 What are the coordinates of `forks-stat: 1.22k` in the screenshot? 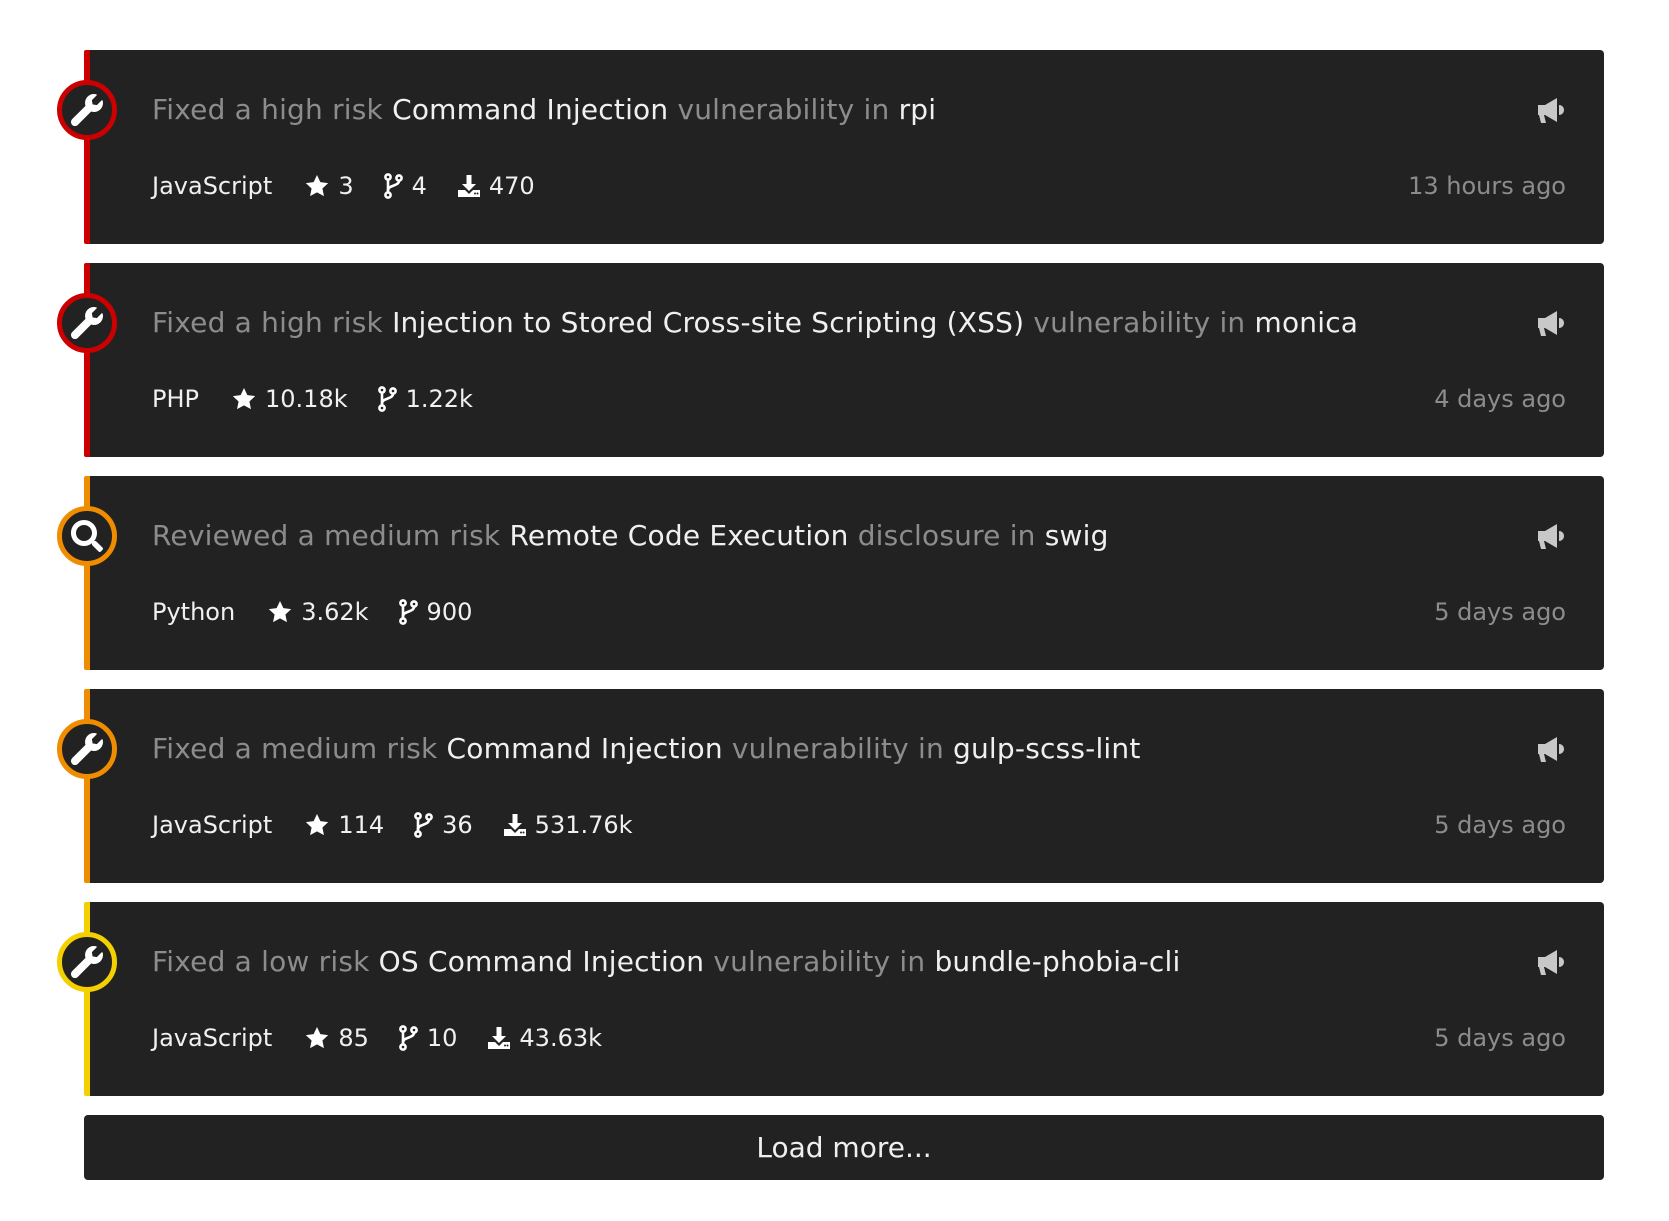 It's located at (425, 399).